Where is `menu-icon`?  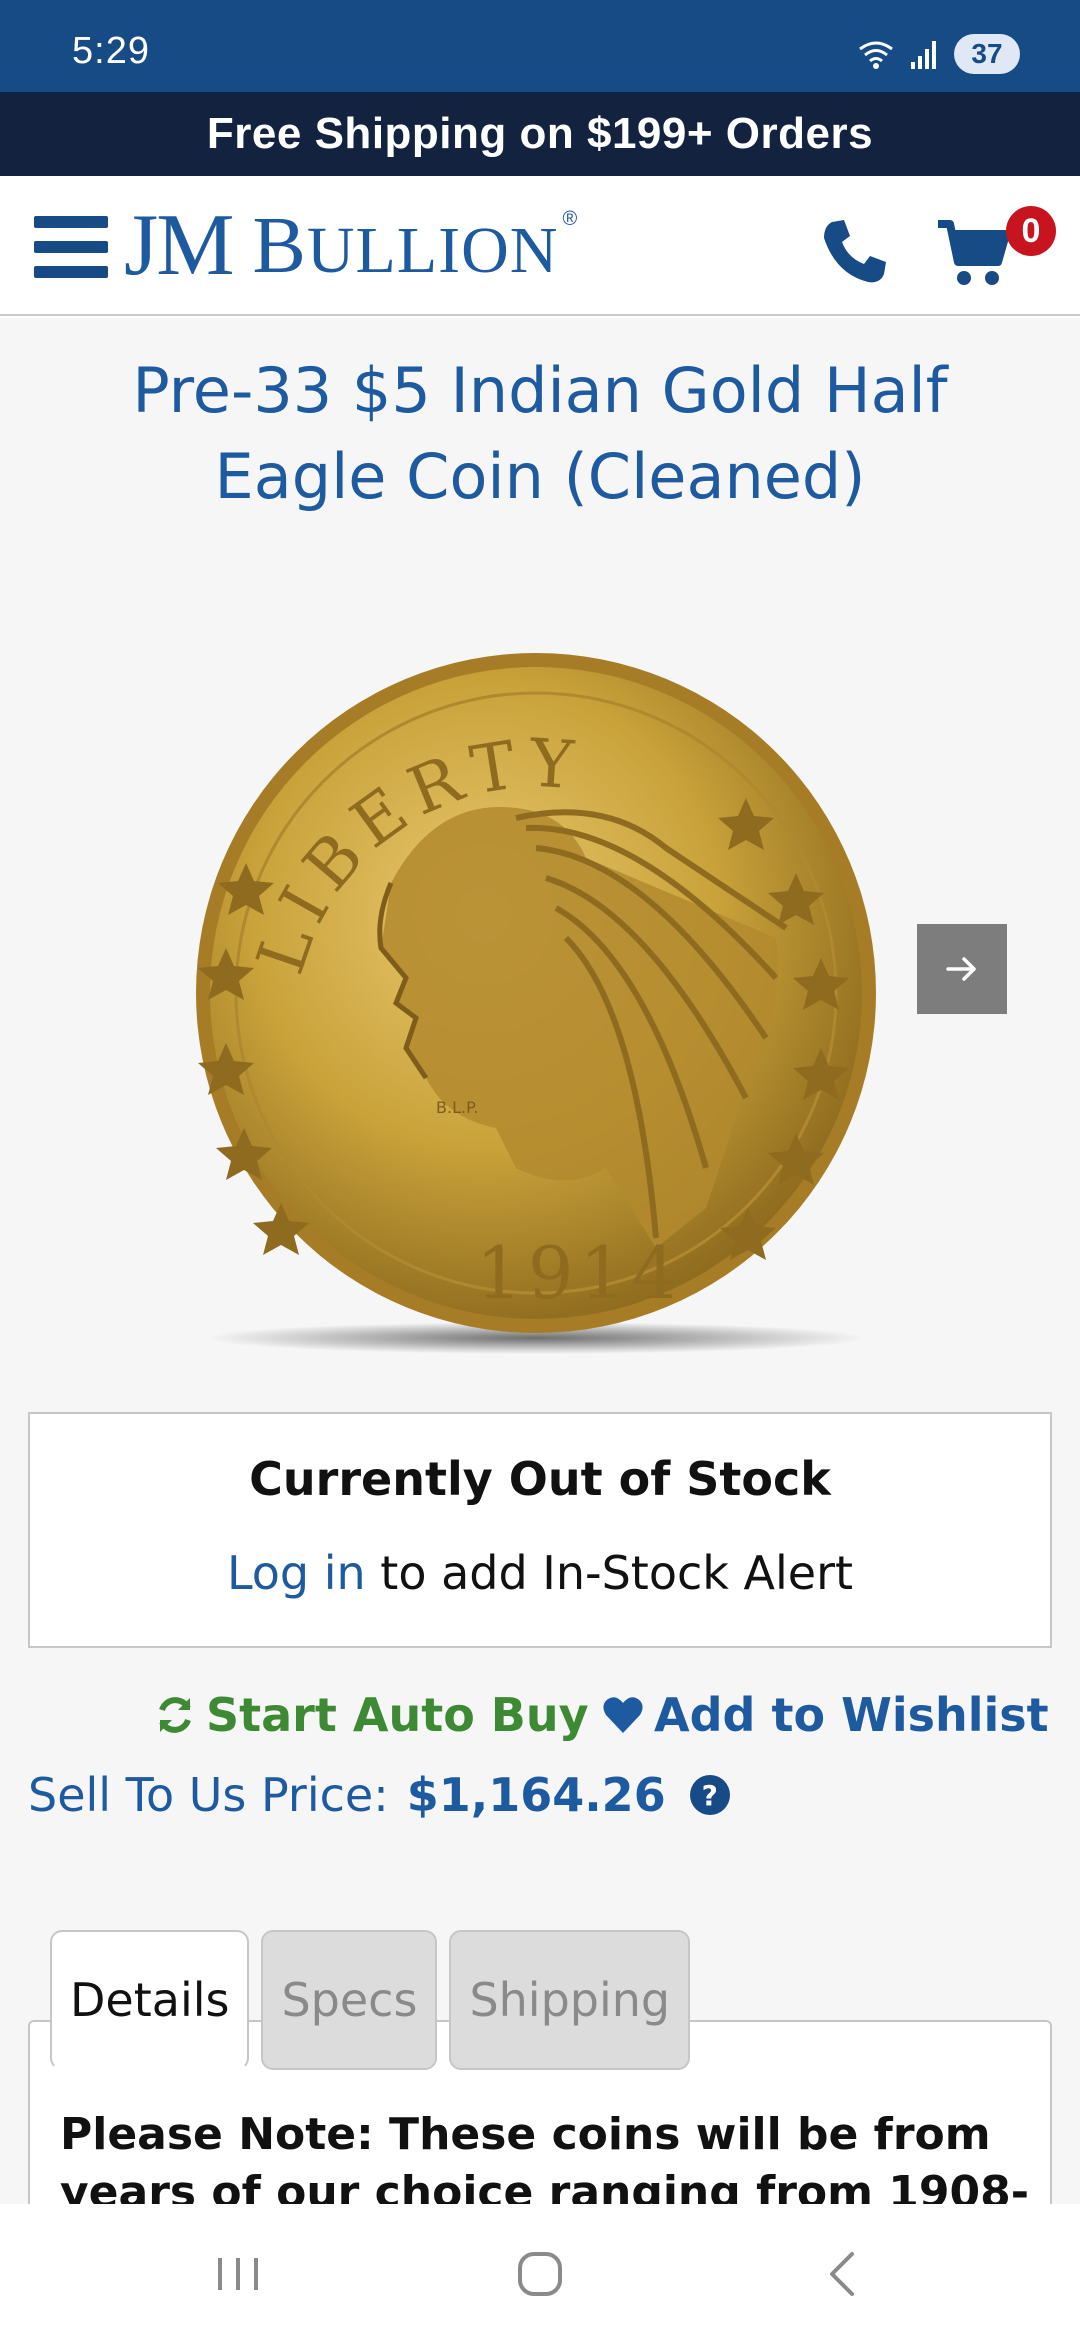
menu-icon is located at coordinates (71, 247).